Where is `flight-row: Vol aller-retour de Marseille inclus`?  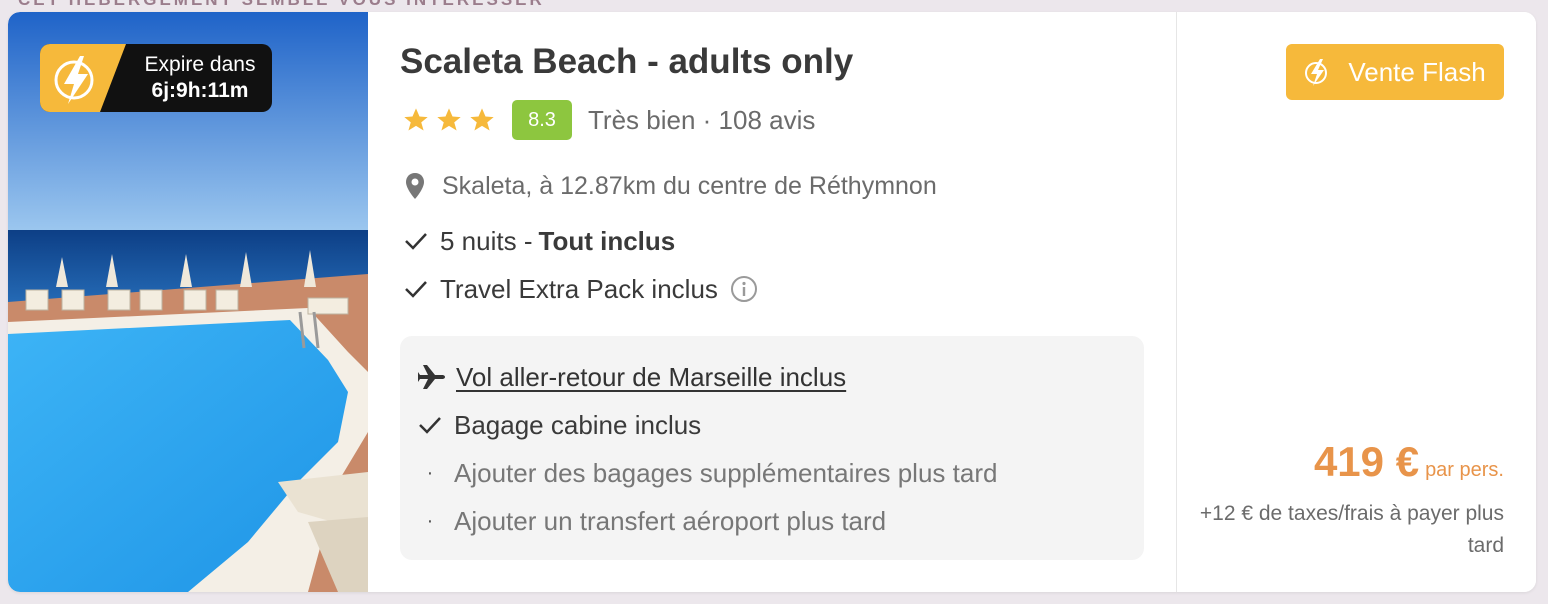 flight-row: Vol aller-retour de Marseille inclus is located at coordinates (632, 377).